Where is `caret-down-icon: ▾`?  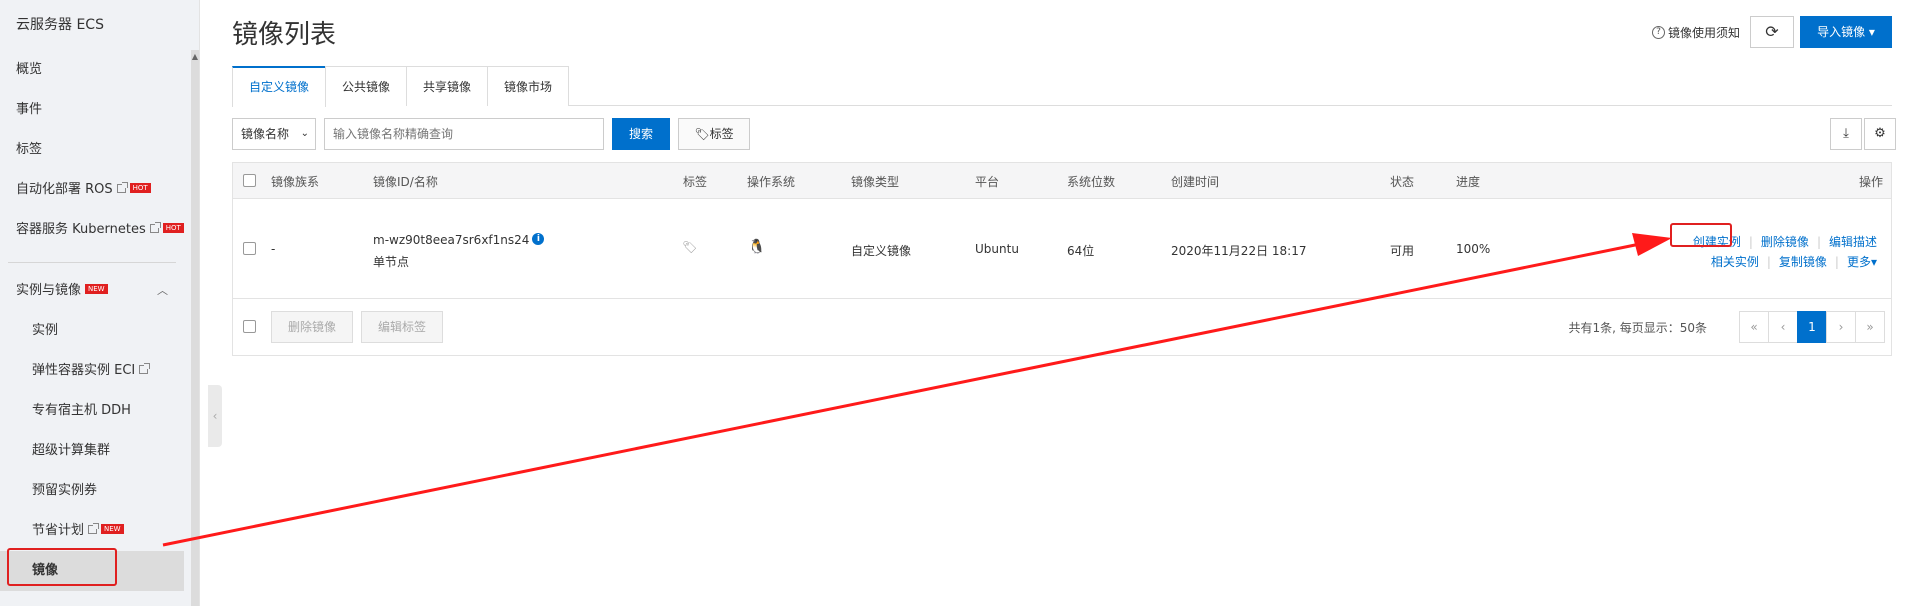 caret-down-icon: ▾ is located at coordinates (1873, 262).